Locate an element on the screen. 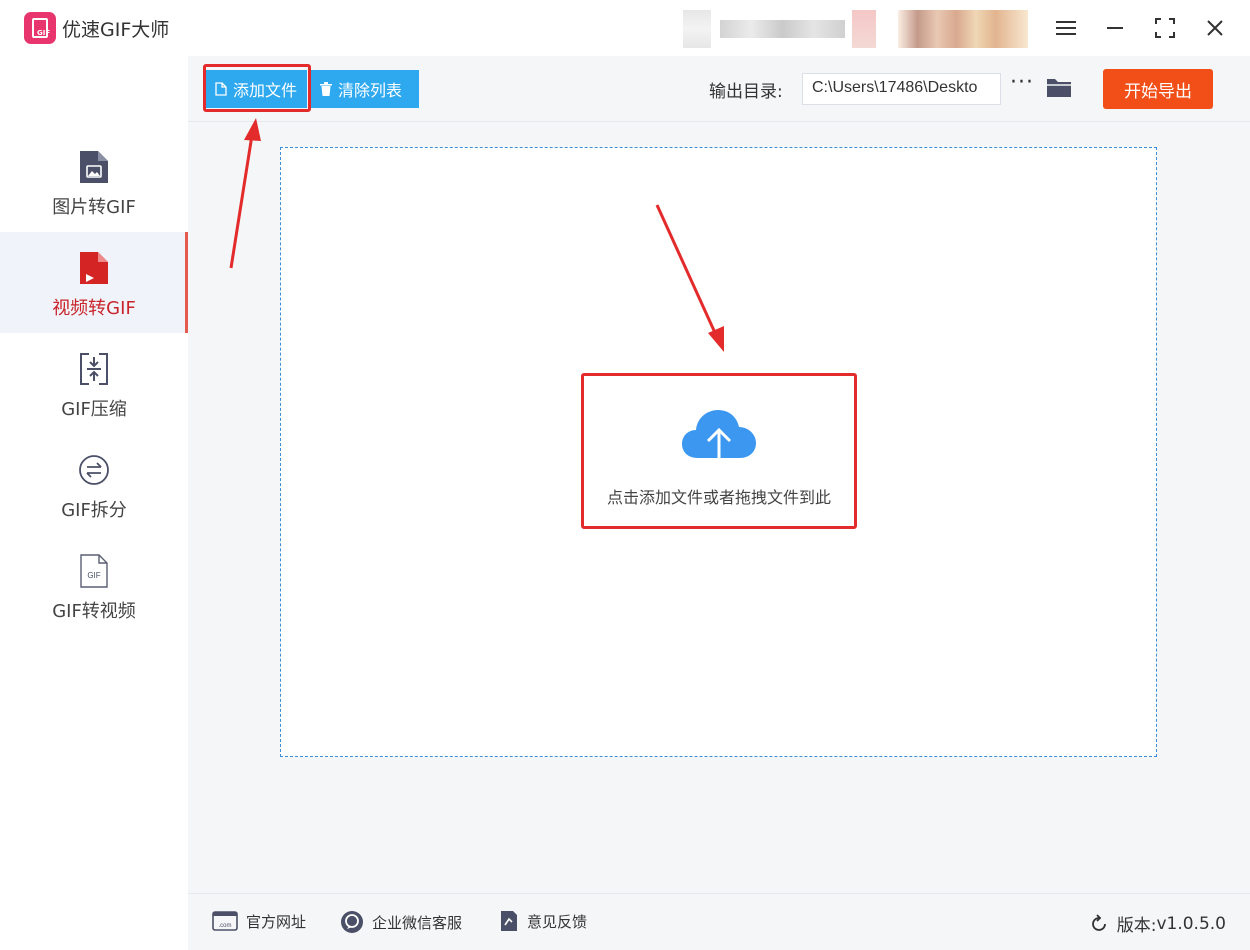  feedback-label: 意见反馈 is located at coordinates (557, 921).